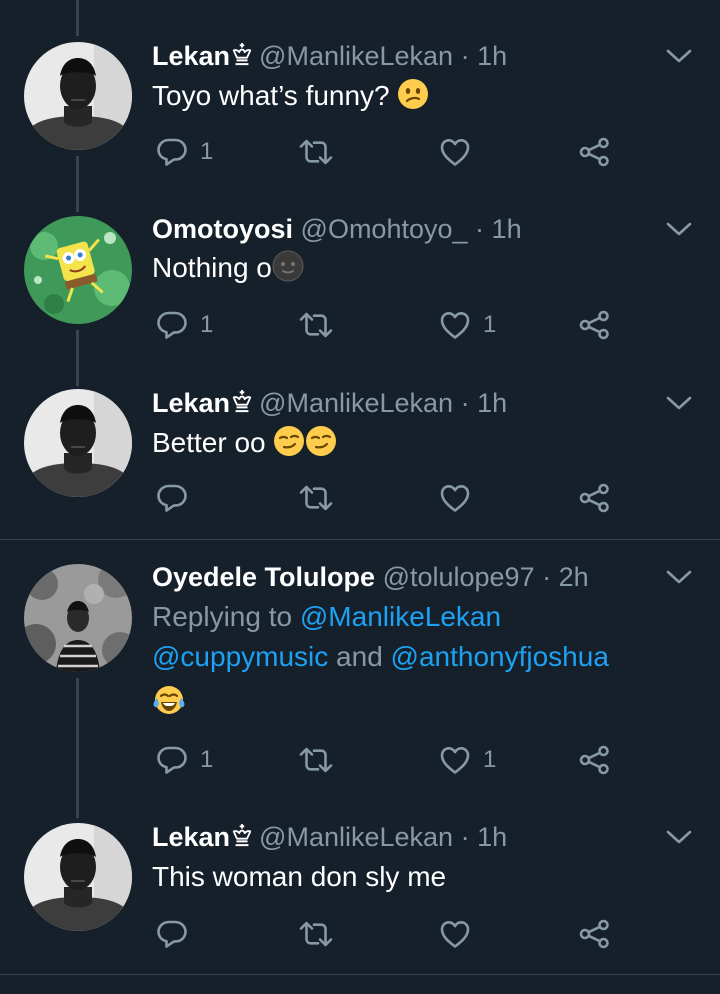  I want to click on tweet-text: This woman don sly me, so click(299, 877).